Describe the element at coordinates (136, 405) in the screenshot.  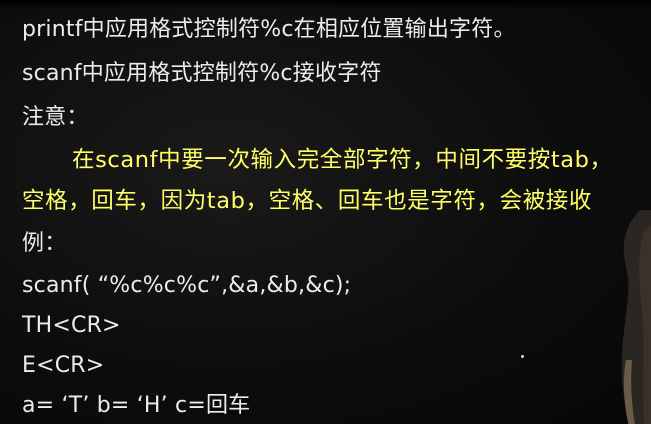
I see `example-result: a= ‘T’ b= ‘H’ c=回车` at that location.